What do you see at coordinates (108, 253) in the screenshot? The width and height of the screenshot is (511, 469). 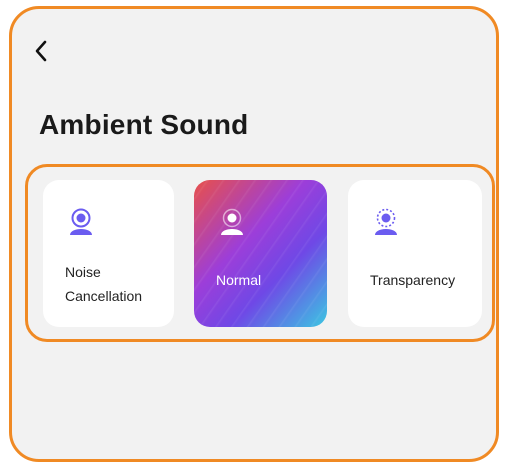 I see `noise-cancellation-option: Noise Cancellation` at bounding box center [108, 253].